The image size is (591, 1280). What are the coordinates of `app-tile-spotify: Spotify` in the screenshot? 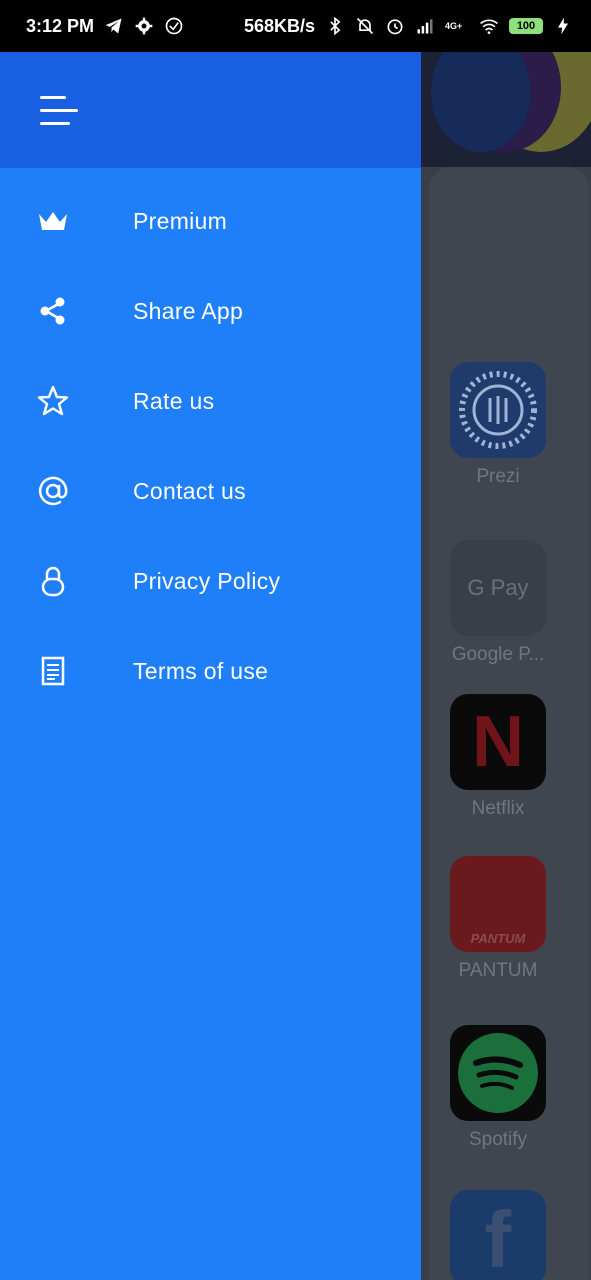 It's located at (498, 1088).